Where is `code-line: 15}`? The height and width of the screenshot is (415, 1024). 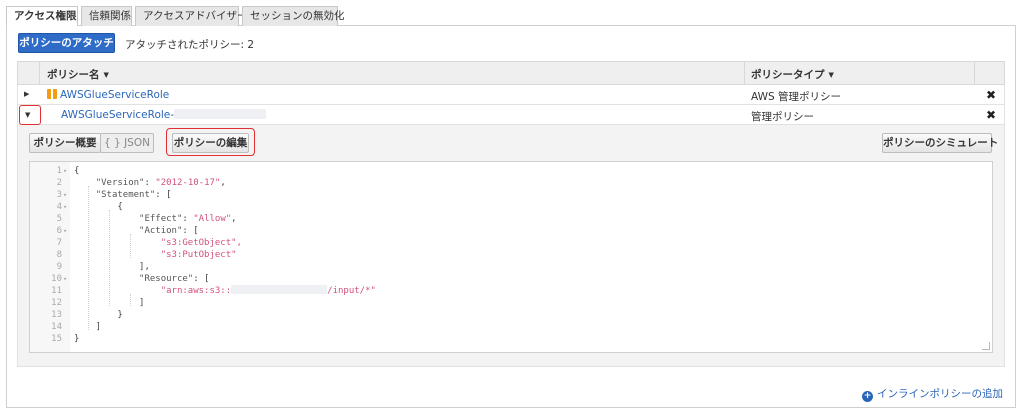 code-line: 15} is located at coordinates (511, 339).